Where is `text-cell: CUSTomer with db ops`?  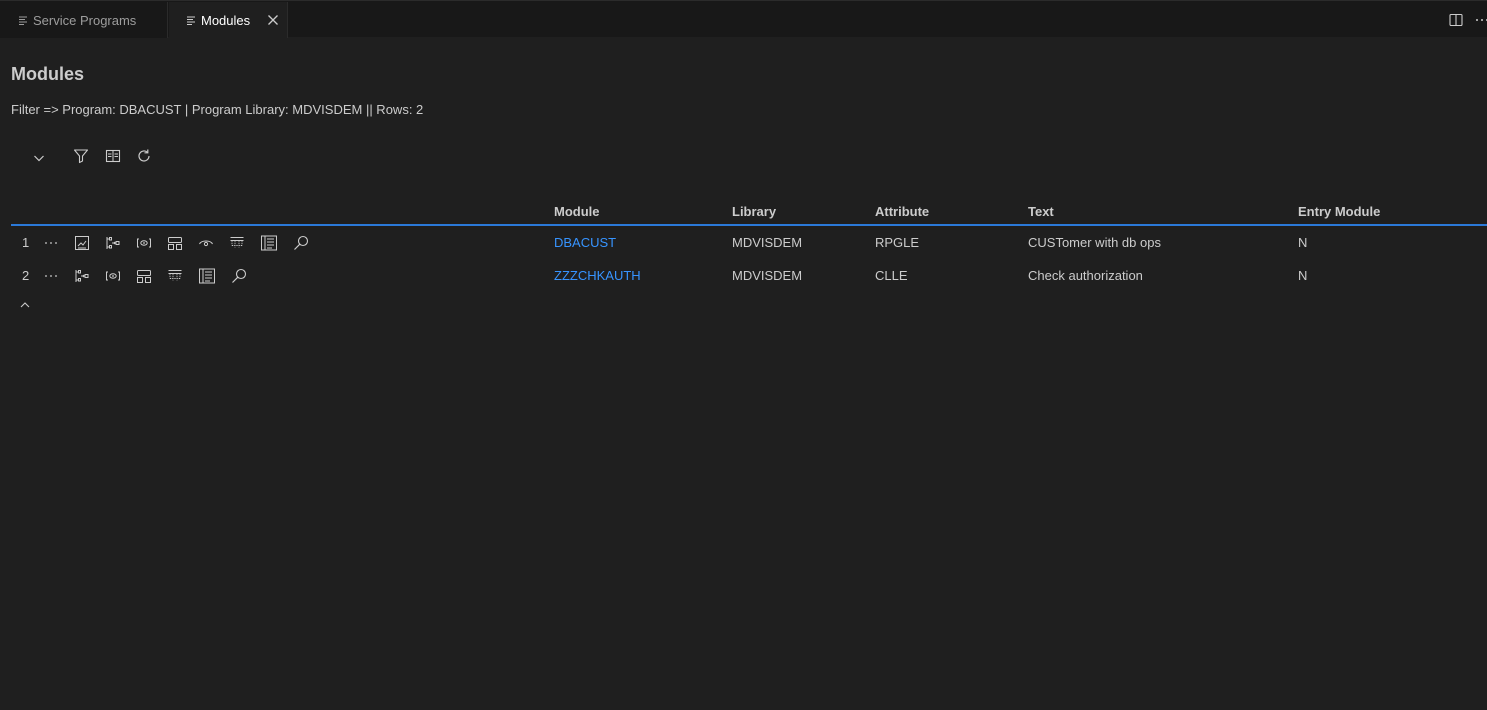
text-cell: CUSTomer with db ops is located at coordinates (1094, 242).